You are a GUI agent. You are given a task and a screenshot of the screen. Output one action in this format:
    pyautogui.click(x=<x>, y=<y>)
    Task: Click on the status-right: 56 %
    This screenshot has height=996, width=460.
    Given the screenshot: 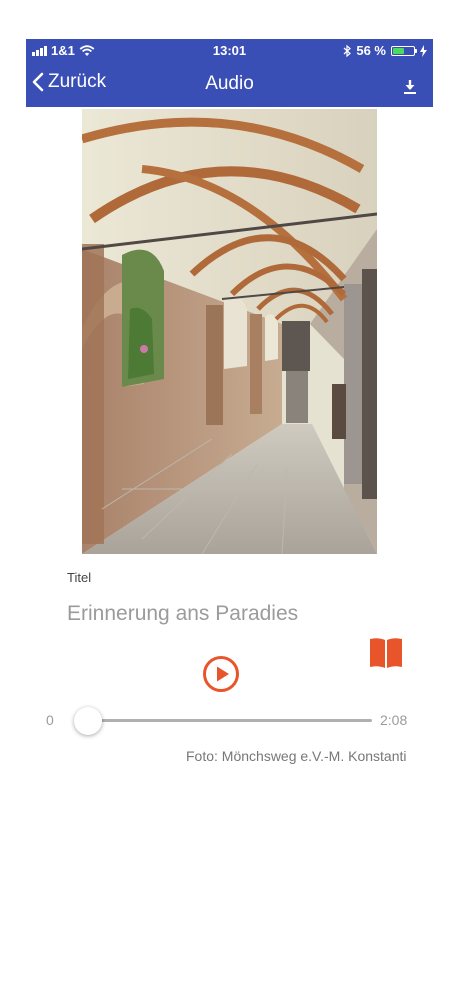 What is the action you would take?
    pyautogui.click(x=385, y=50)
    